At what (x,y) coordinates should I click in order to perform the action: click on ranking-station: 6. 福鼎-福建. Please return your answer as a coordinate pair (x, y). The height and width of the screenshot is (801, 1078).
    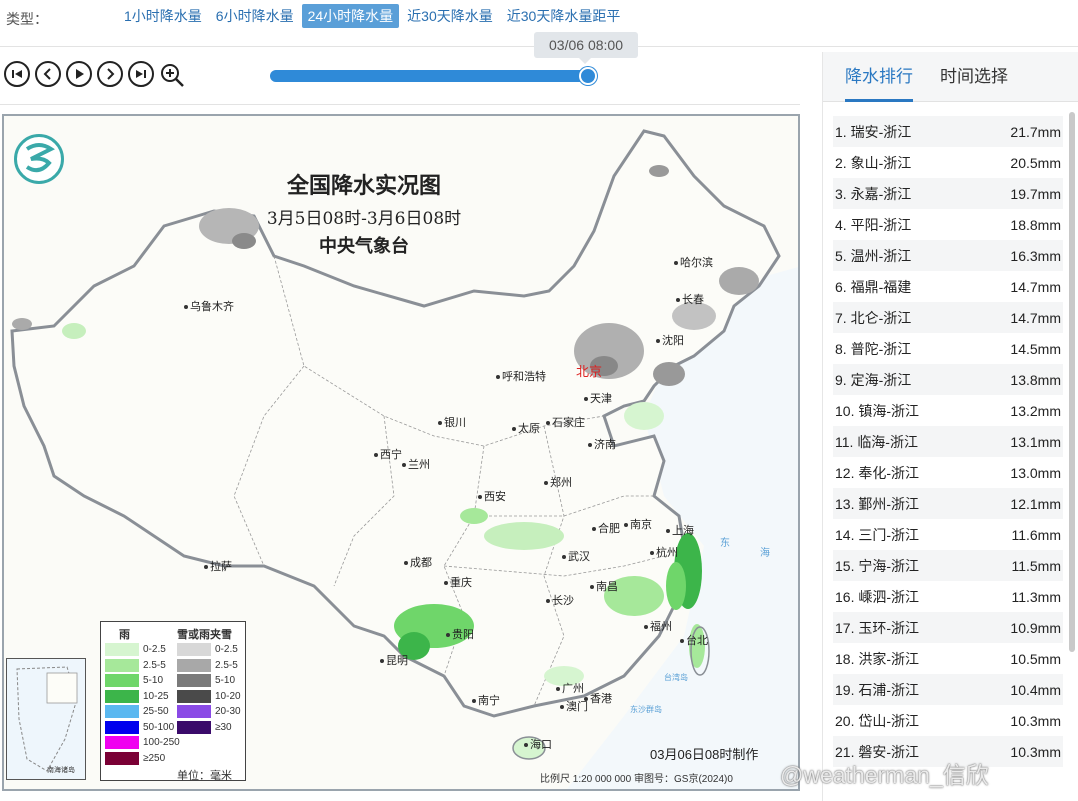
    Looking at the image, I should click on (873, 286).